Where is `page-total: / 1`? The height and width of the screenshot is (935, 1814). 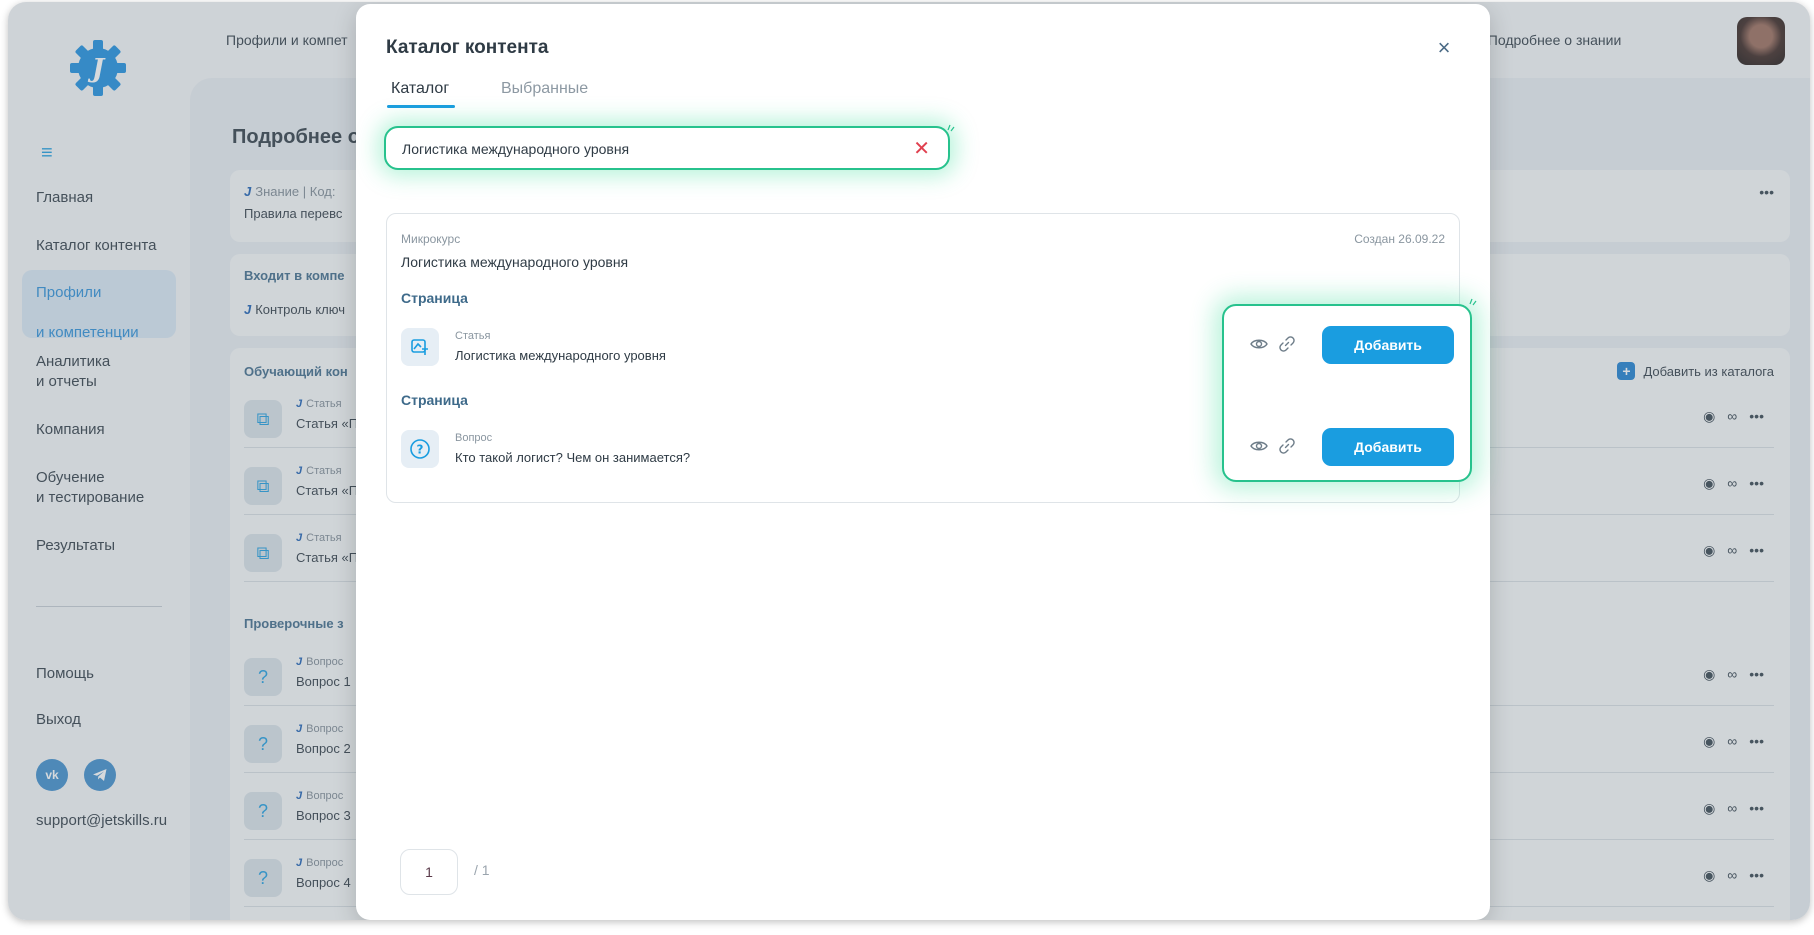
page-total: / 1 is located at coordinates (482, 870).